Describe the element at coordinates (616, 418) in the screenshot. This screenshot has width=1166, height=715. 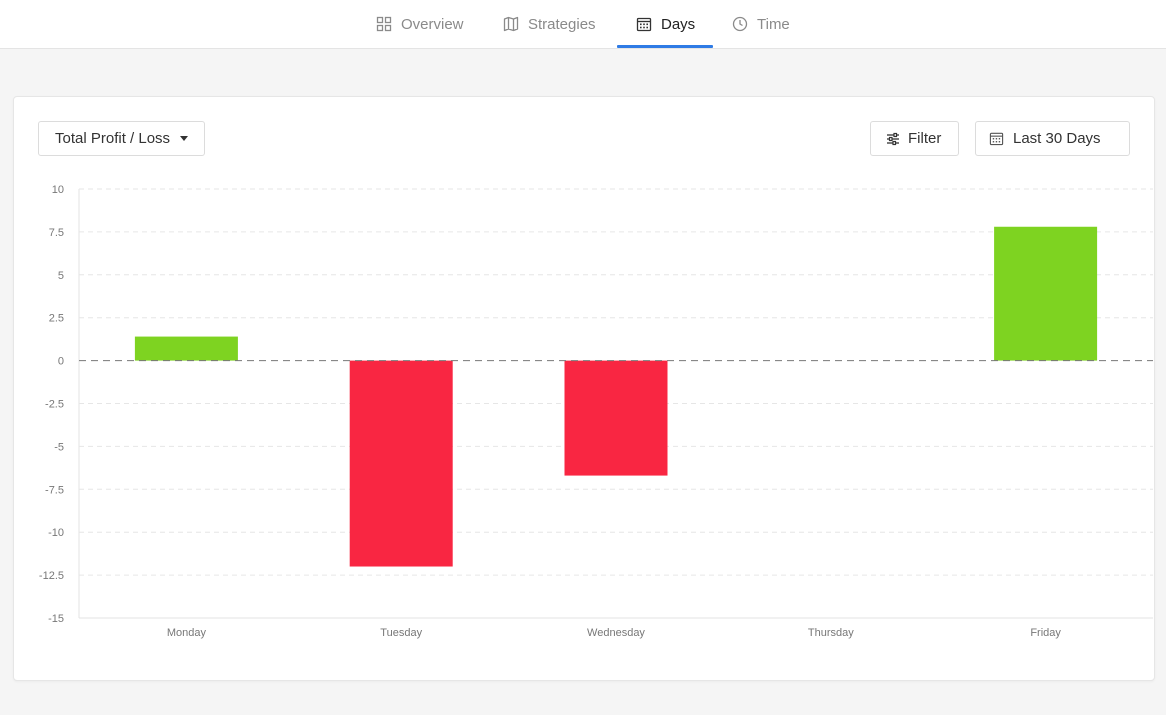
I see `bar-wednesday` at that location.